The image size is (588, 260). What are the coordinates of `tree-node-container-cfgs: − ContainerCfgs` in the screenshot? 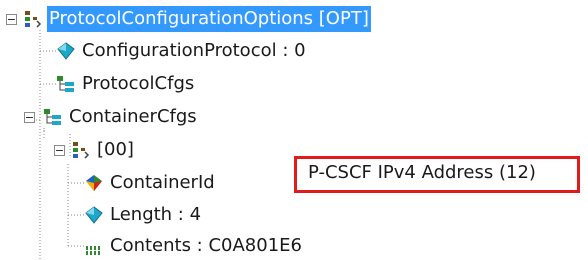 It's located at (111, 117).